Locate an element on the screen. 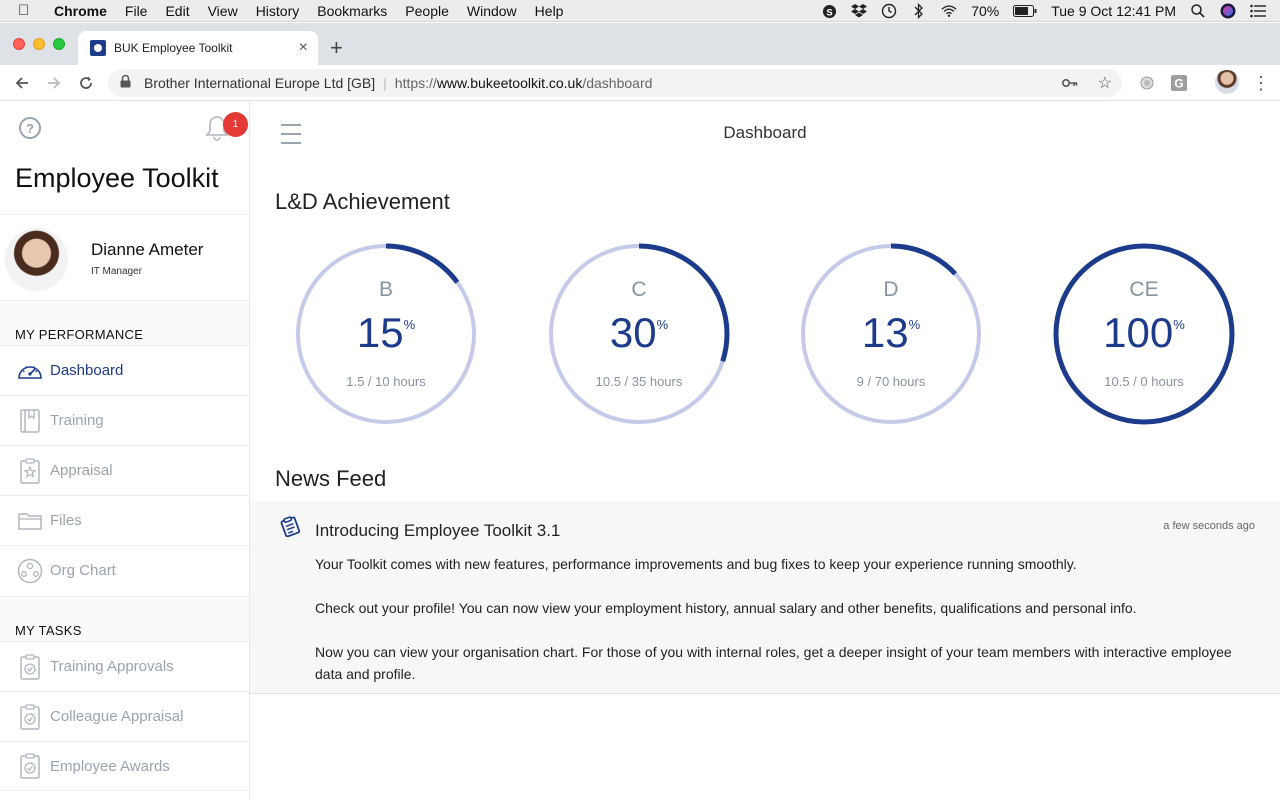 The image size is (1280, 800). site-organization: Brother International Europe Ltd [GB] is located at coordinates (260, 83).